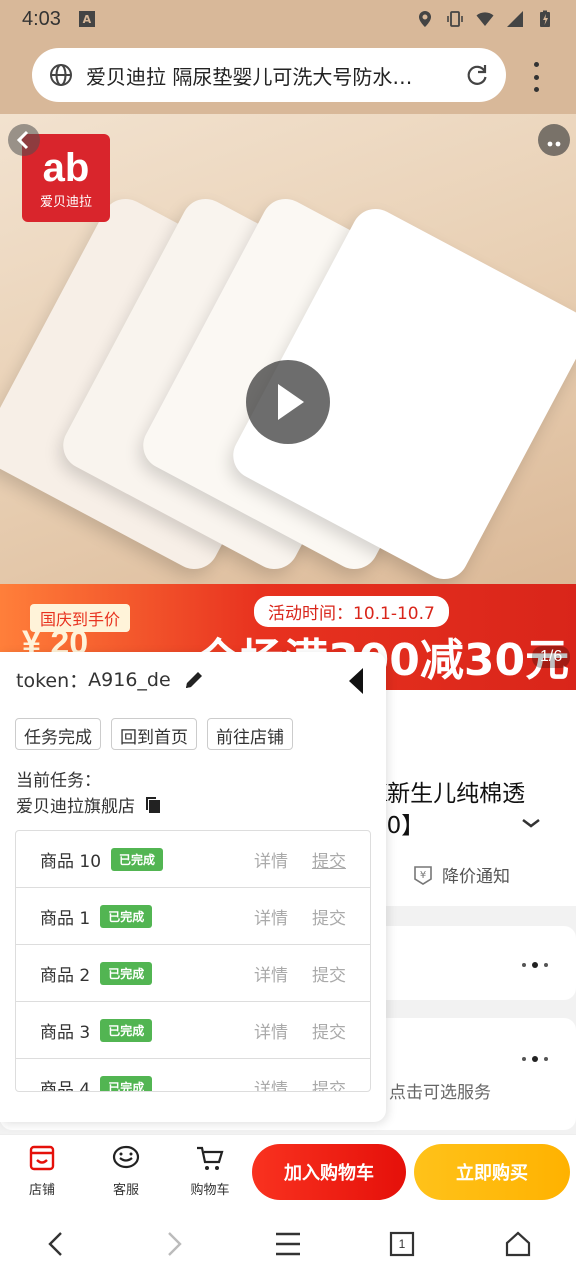  Describe the element at coordinates (431, 1093) in the screenshot. I see `service-hint: ，点击可选服务` at that location.